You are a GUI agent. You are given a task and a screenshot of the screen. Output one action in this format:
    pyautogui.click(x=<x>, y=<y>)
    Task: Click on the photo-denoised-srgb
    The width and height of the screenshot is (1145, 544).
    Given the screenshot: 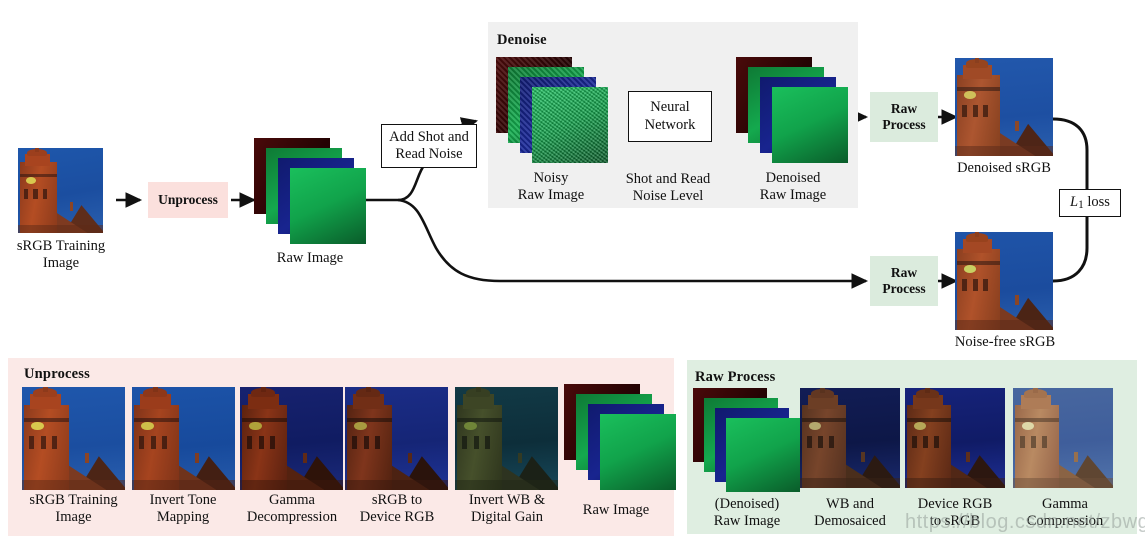 What is the action you would take?
    pyautogui.click(x=1004, y=107)
    